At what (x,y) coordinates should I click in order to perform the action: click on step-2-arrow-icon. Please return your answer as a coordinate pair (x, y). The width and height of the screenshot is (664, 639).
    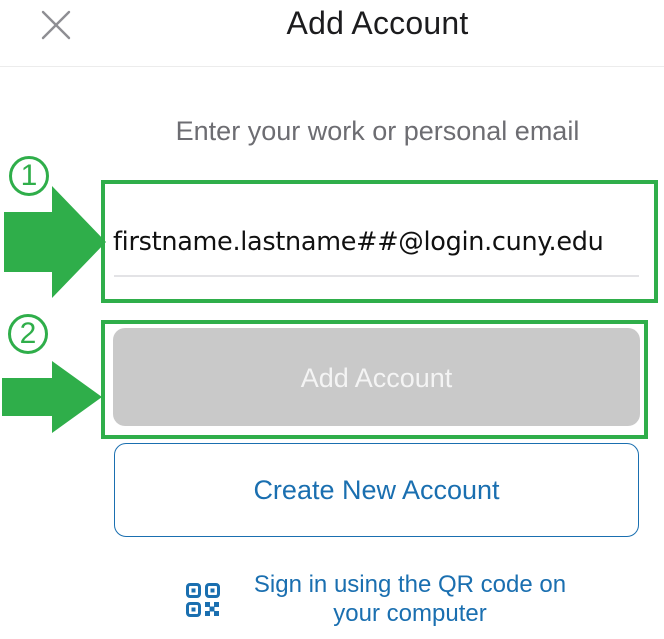
    Looking at the image, I should click on (52, 397).